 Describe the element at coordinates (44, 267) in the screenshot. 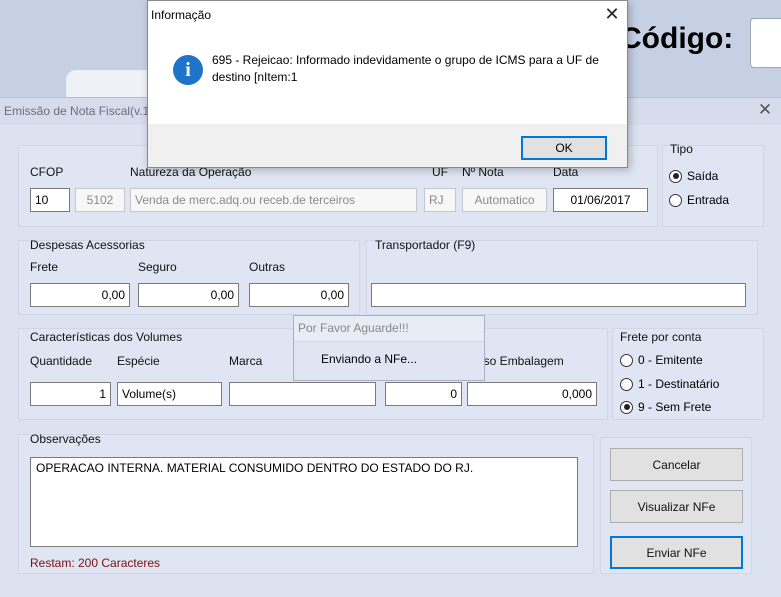

I see `frete-label: Frete` at that location.